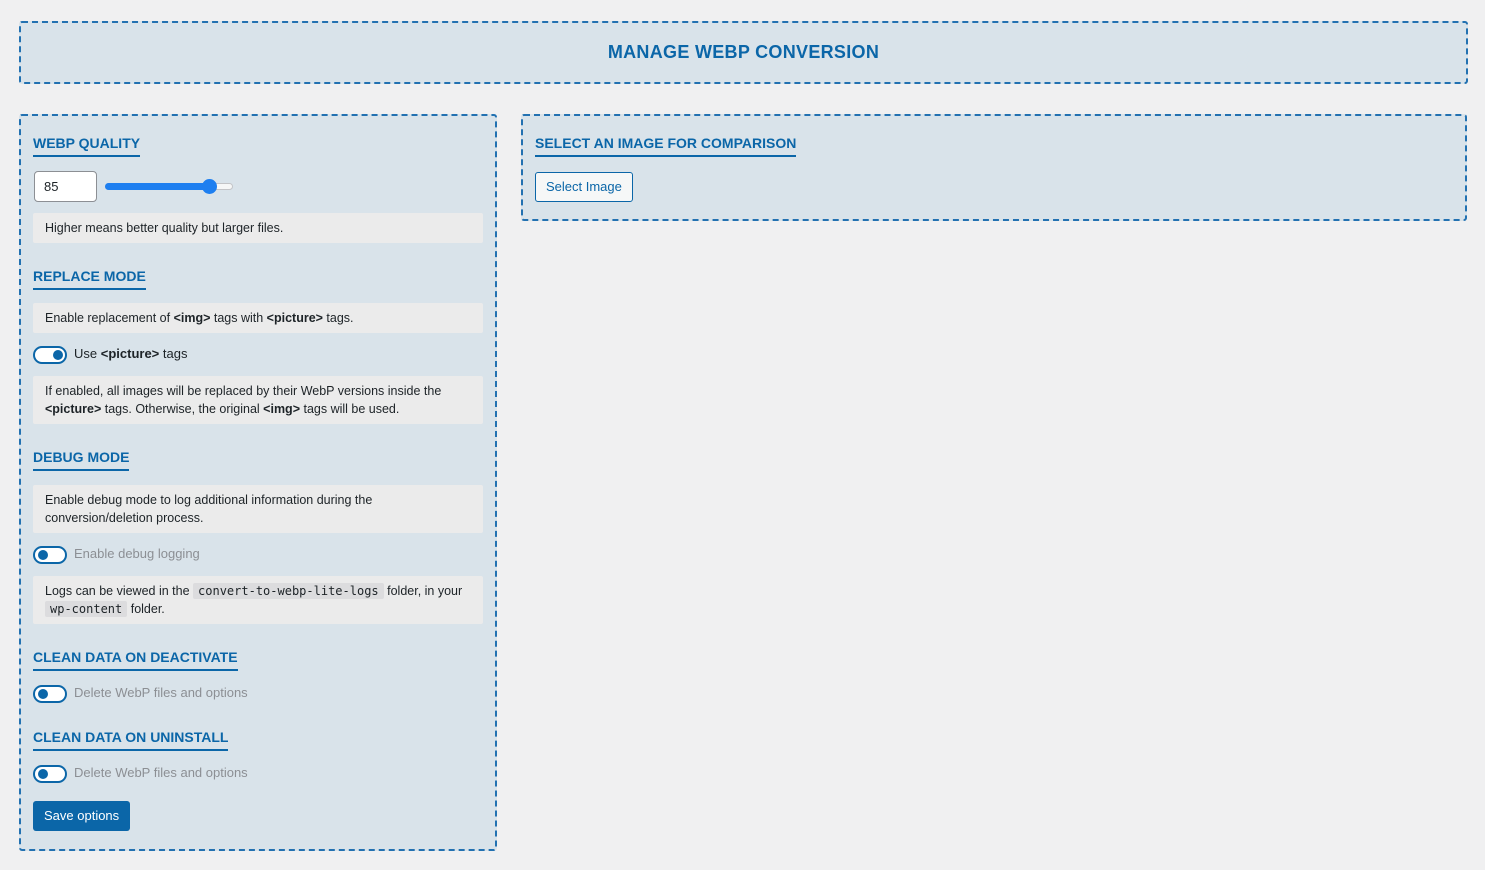  I want to click on debug-logging-toggle-label: Enable debug logging, so click(137, 553).